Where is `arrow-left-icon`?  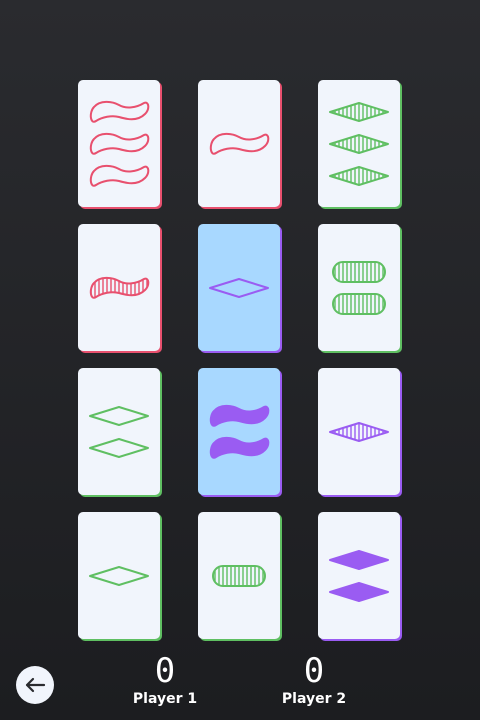
arrow-left-icon is located at coordinates (35, 685).